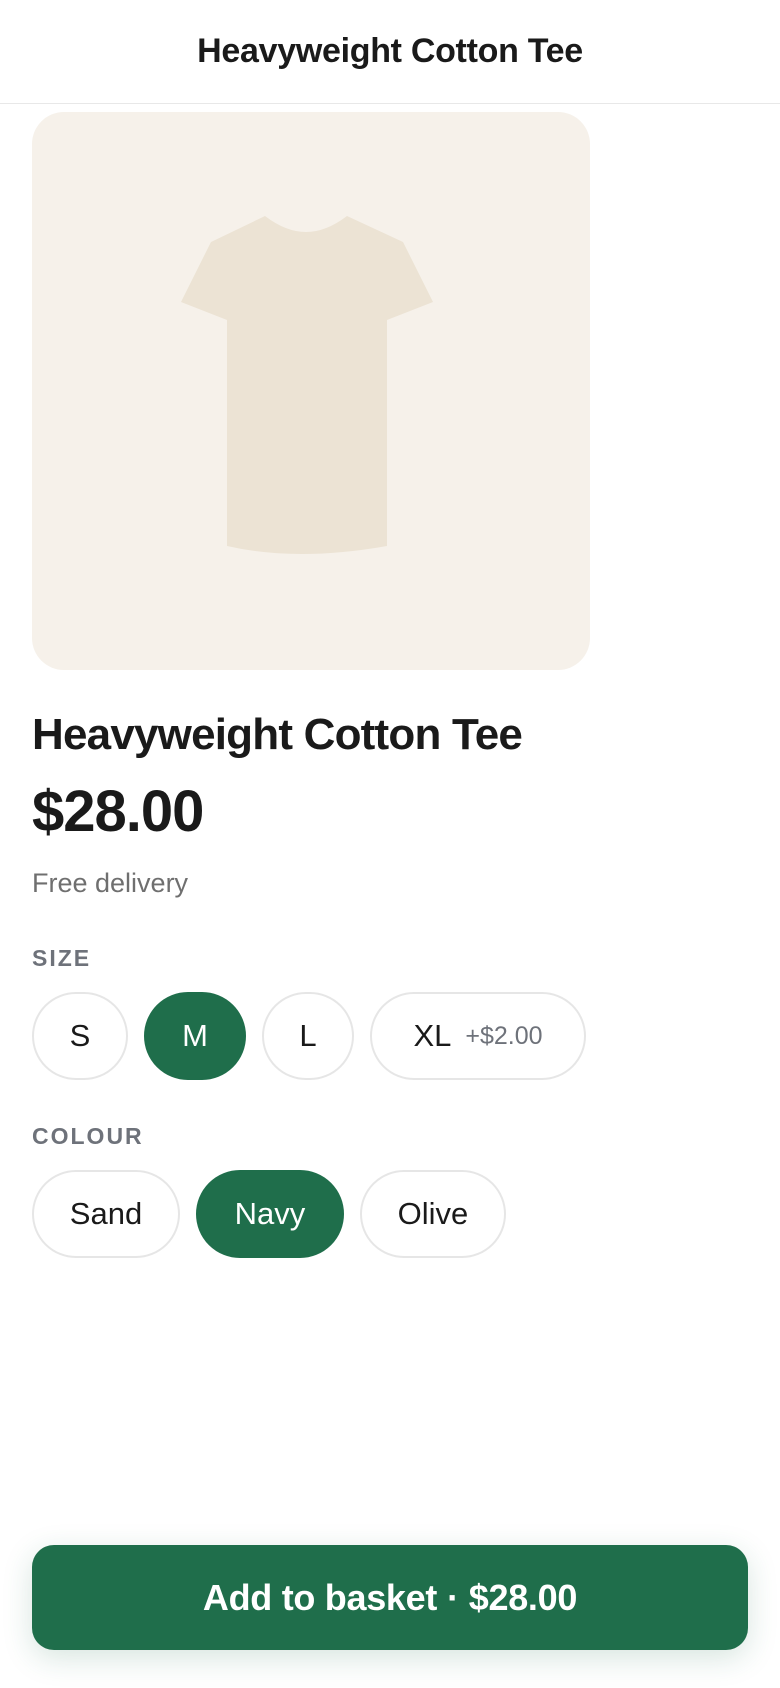 The width and height of the screenshot is (780, 1688). I want to click on colour-option-navy: Navy, so click(270, 1214).